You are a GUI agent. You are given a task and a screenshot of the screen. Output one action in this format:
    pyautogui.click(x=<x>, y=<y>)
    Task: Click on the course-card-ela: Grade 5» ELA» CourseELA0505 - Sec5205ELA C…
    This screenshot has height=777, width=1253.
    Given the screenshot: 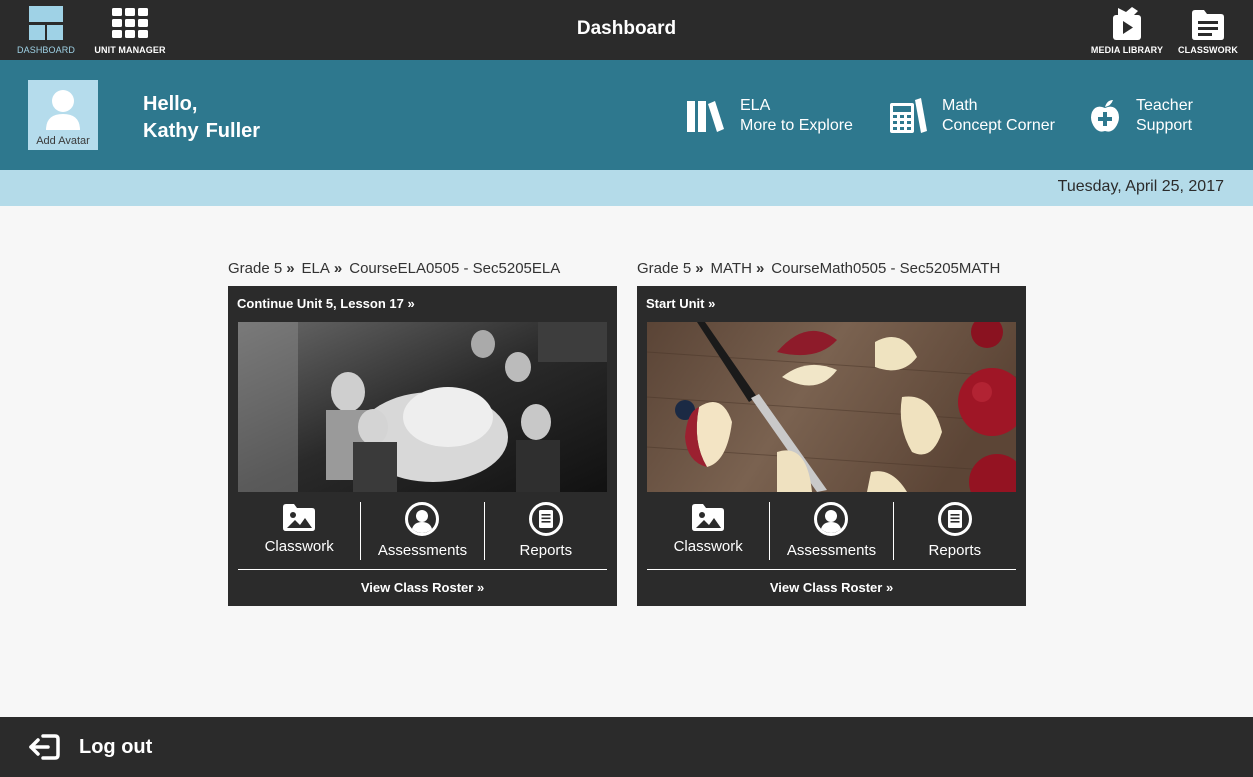 What is the action you would take?
    pyautogui.click(x=422, y=433)
    